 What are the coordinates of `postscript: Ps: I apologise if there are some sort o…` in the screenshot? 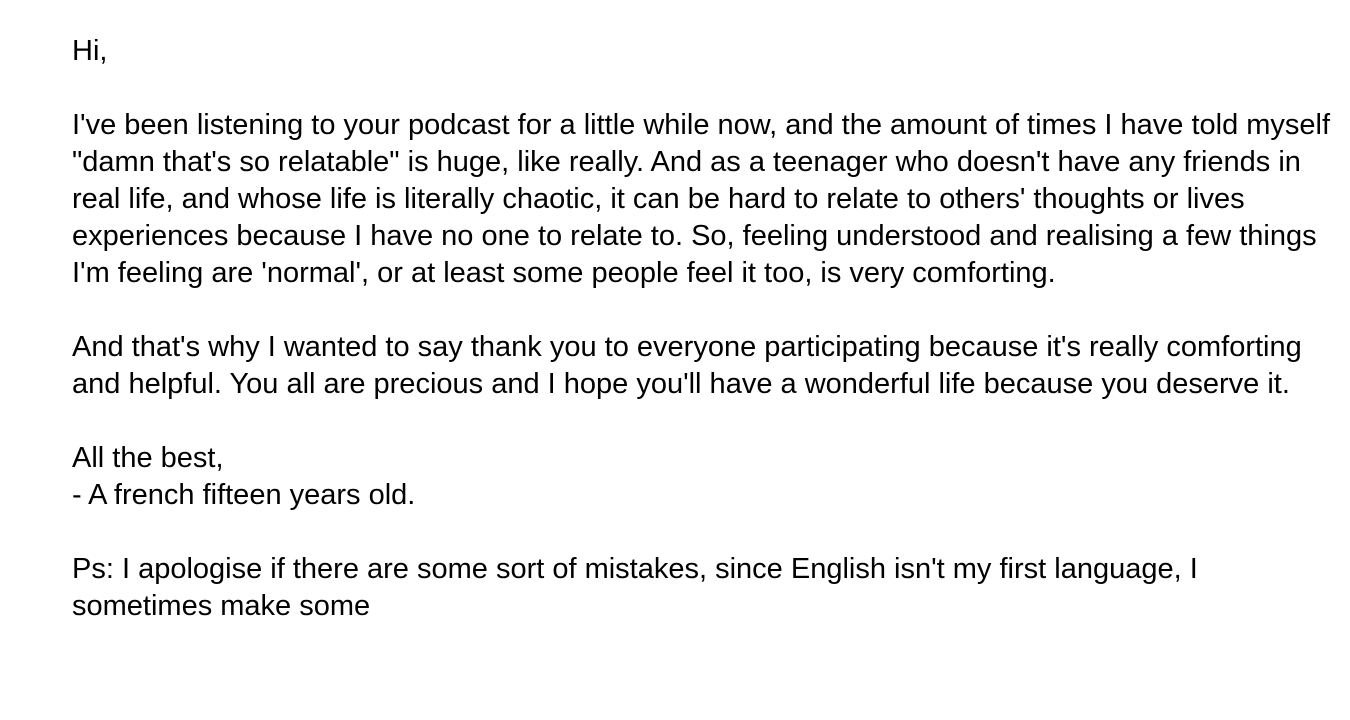 It's located at (635, 587).